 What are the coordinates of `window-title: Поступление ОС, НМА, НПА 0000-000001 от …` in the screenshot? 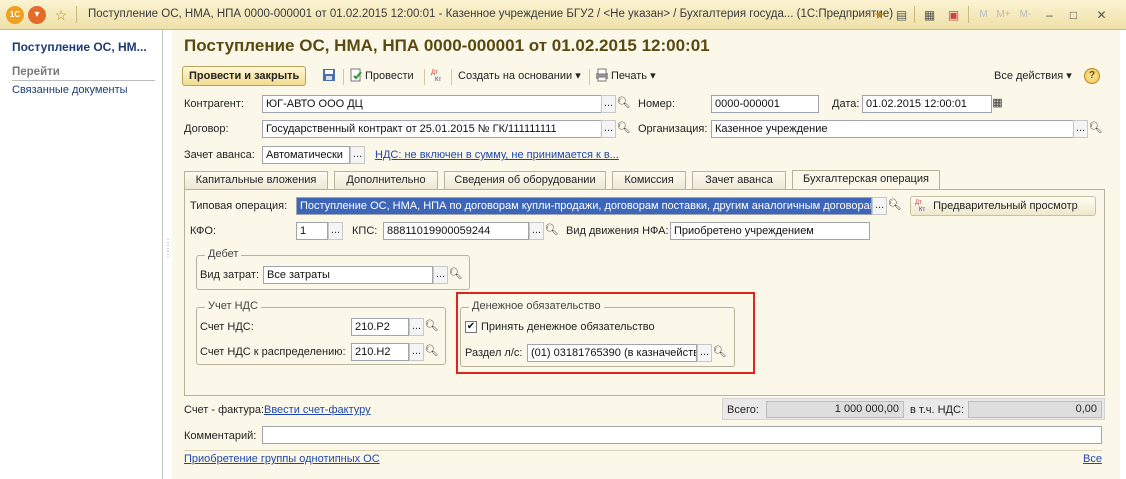 It's located at (491, 14).